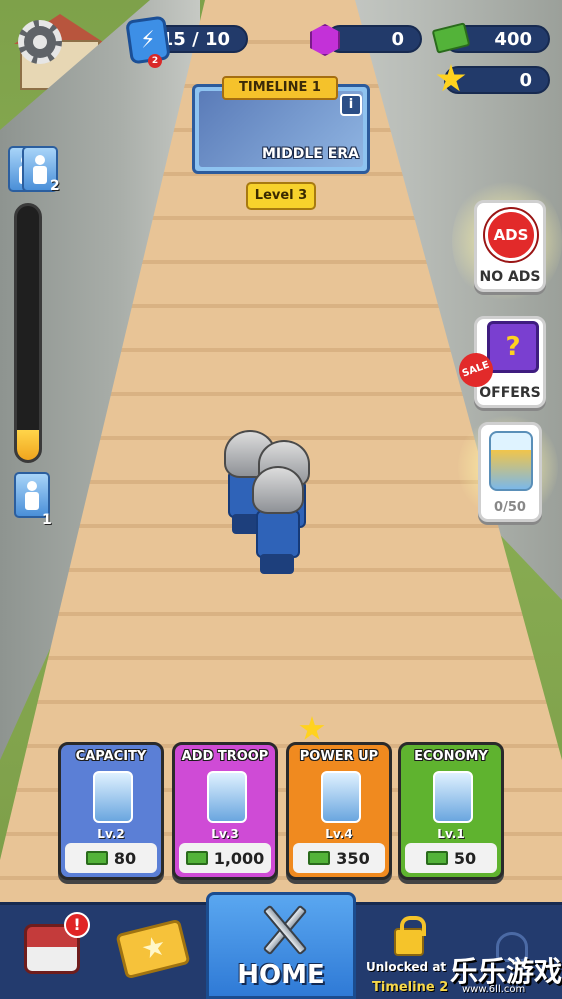 This screenshot has width=562, height=999. What do you see at coordinates (281, 975) in the screenshot?
I see `home-label: HOME` at bounding box center [281, 975].